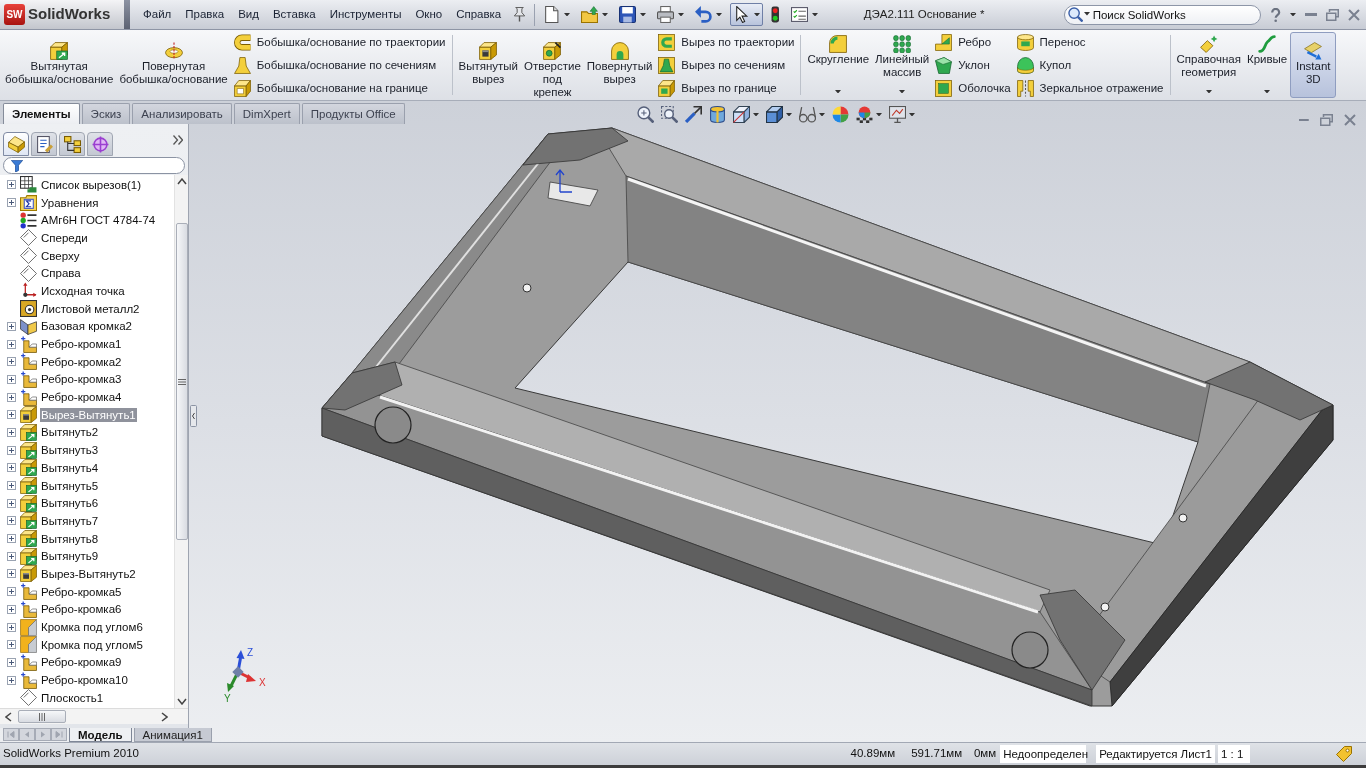  Describe the element at coordinates (98, 220) in the screenshot. I see `tree-item: АМг6Н ГОСТ 4784-74` at that location.